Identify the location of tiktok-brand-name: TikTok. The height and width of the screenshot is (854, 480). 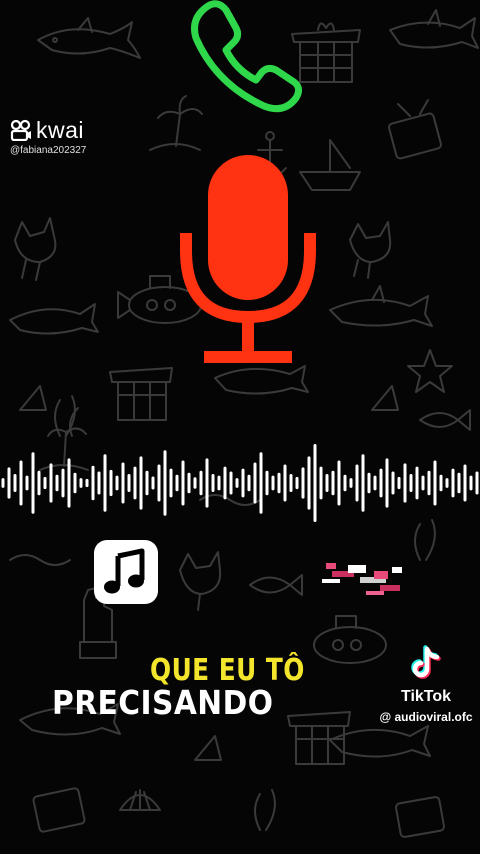
(426, 696).